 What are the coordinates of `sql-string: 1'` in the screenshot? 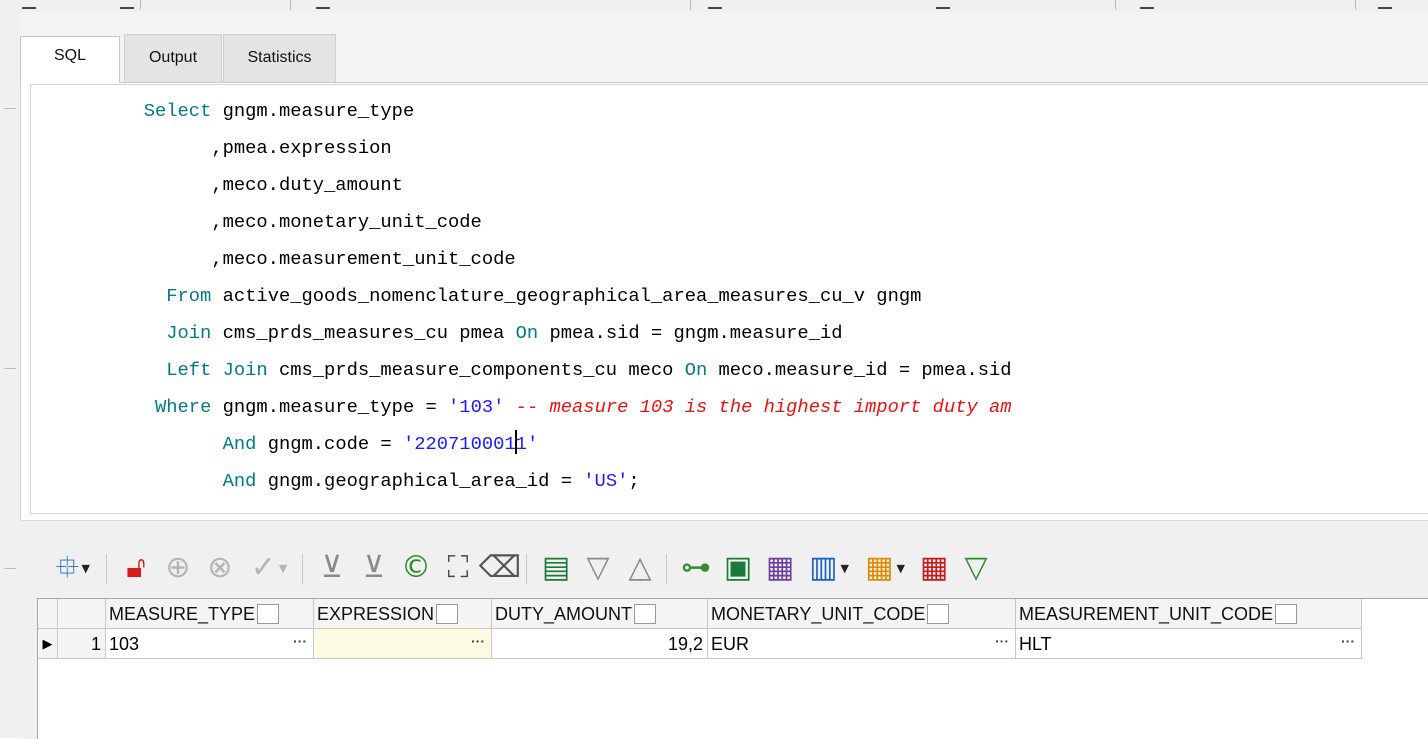 It's located at (527, 444).